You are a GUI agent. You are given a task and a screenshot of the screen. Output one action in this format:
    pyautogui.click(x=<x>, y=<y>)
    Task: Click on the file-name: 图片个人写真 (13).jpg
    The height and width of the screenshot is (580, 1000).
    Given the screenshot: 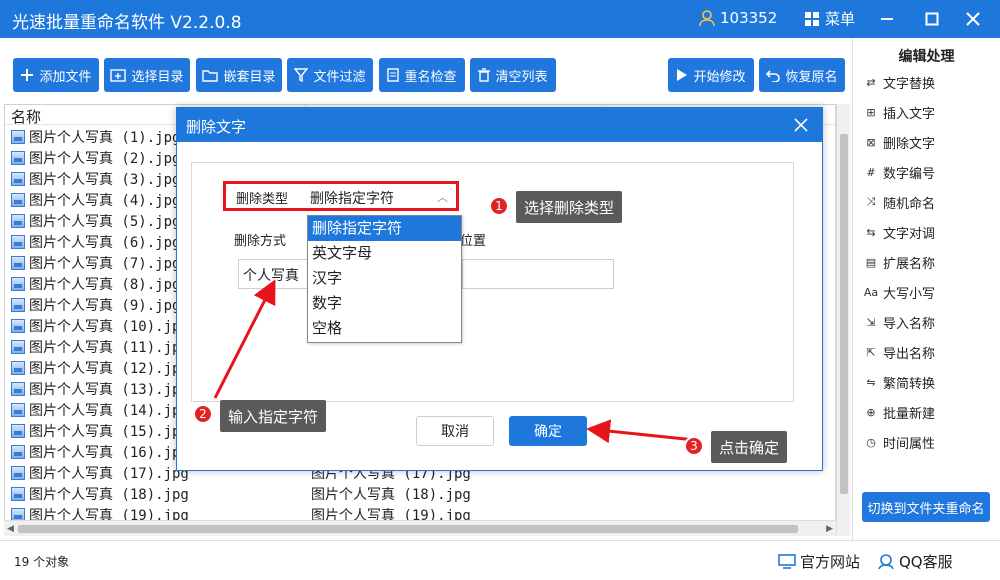 What is the action you would take?
    pyautogui.click(x=109, y=390)
    